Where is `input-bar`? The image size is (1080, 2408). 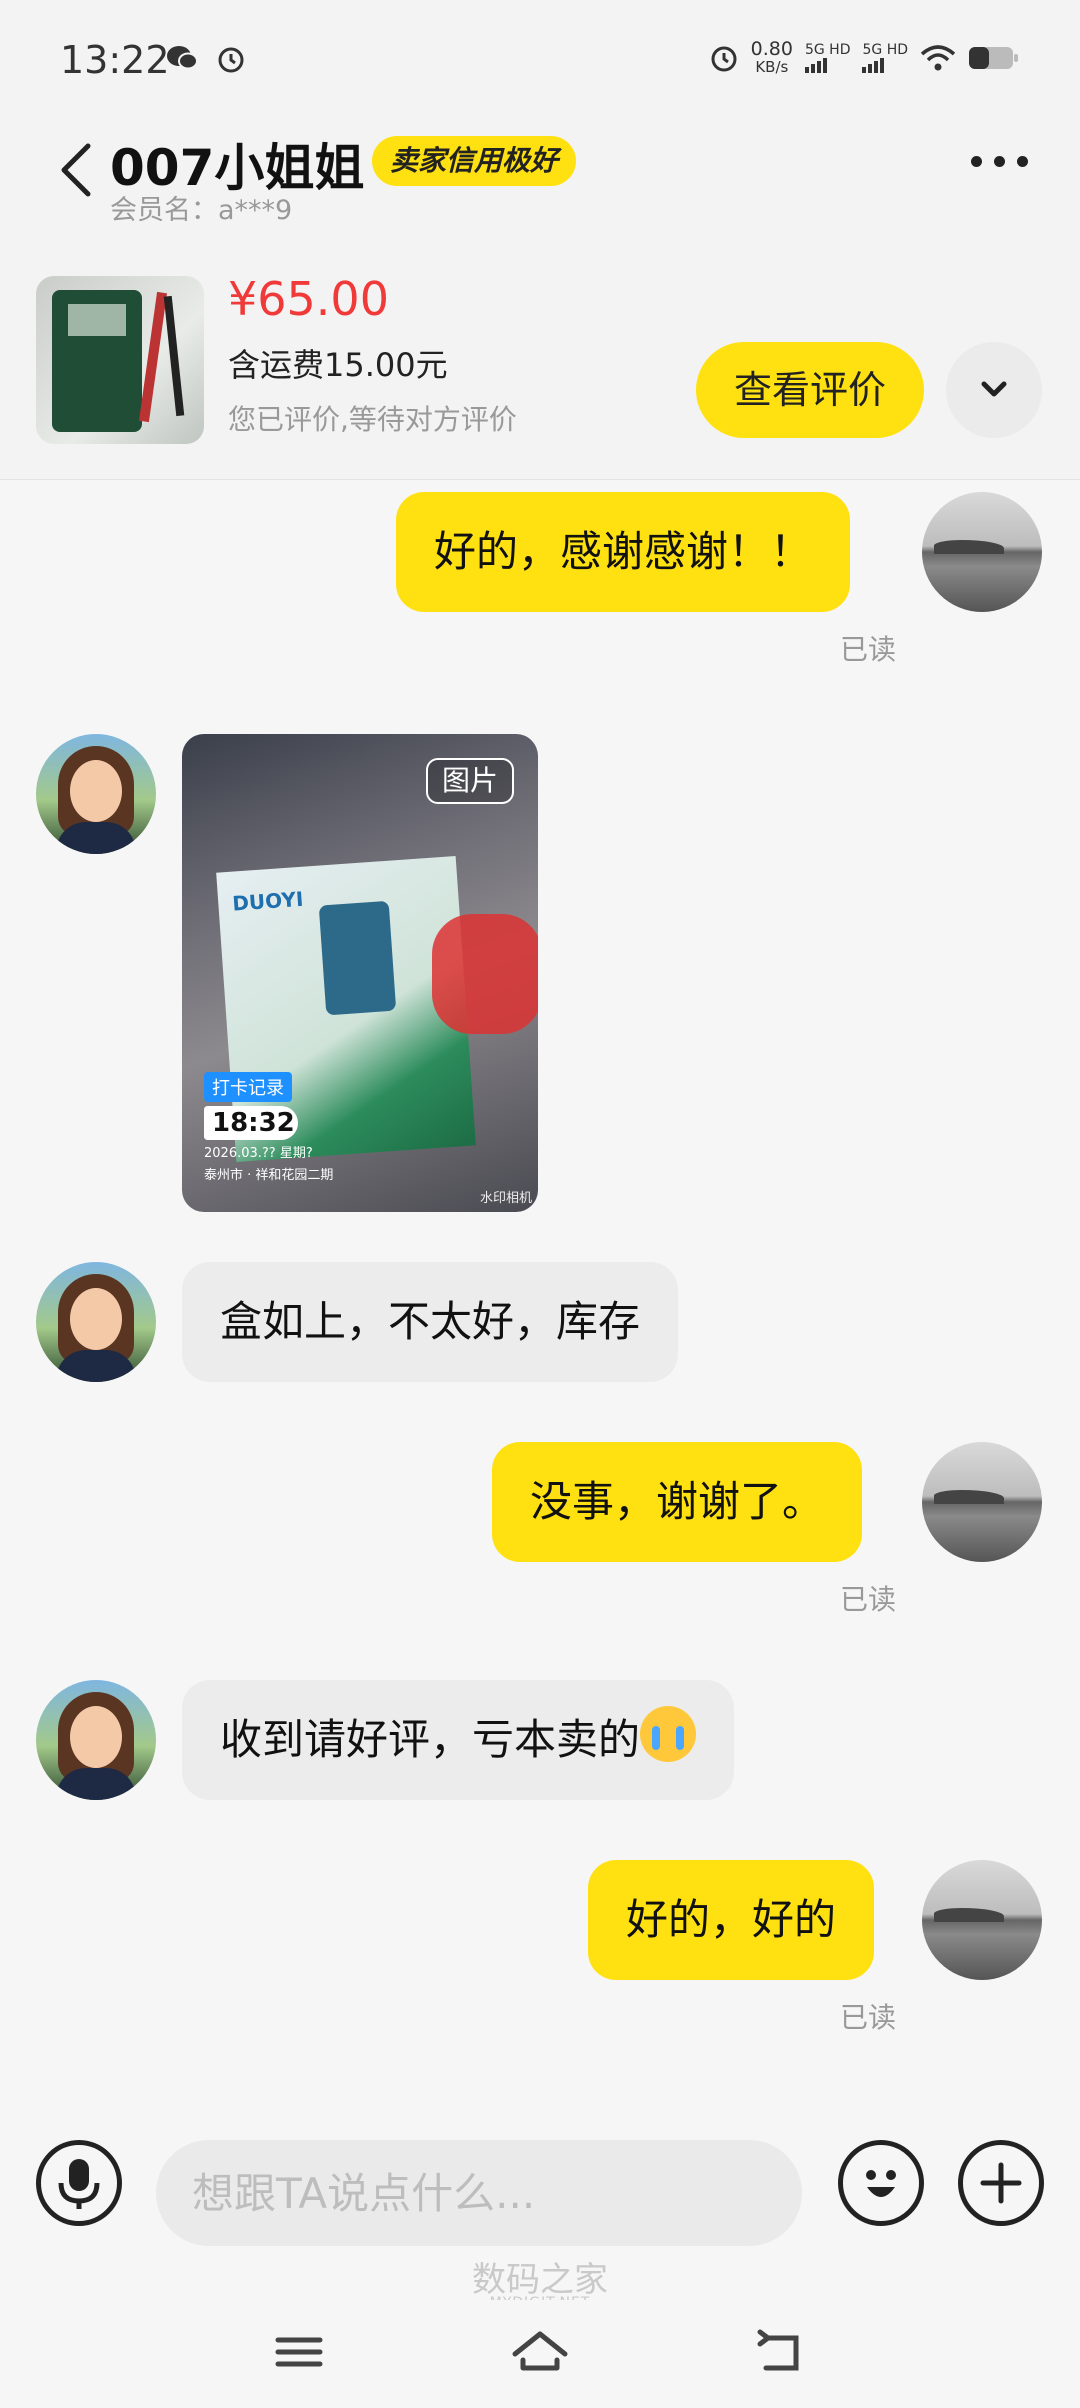 input-bar is located at coordinates (540, 2185).